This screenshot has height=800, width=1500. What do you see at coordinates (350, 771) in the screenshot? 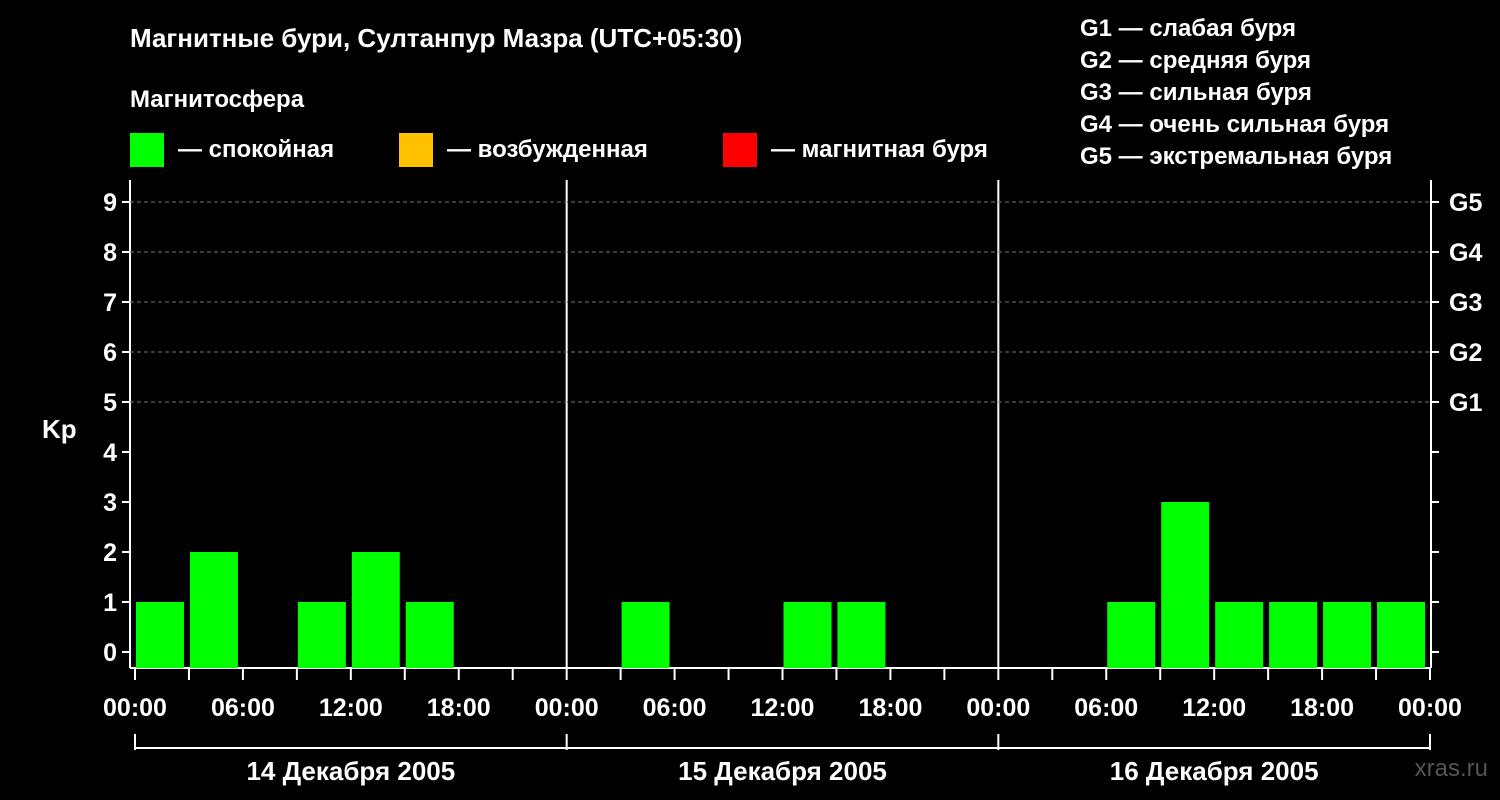
I see `day-label: 14 Декабря 2005` at bounding box center [350, 771].